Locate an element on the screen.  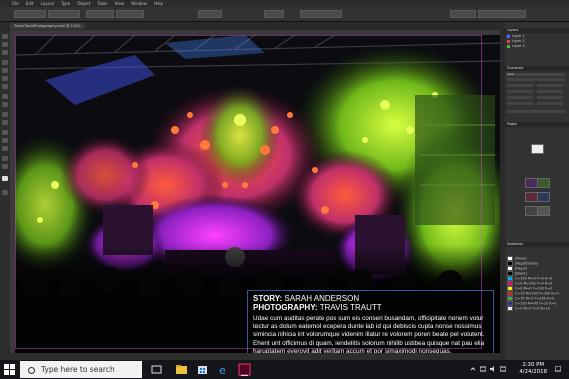
skew-field is located at coordinates (550, 103).